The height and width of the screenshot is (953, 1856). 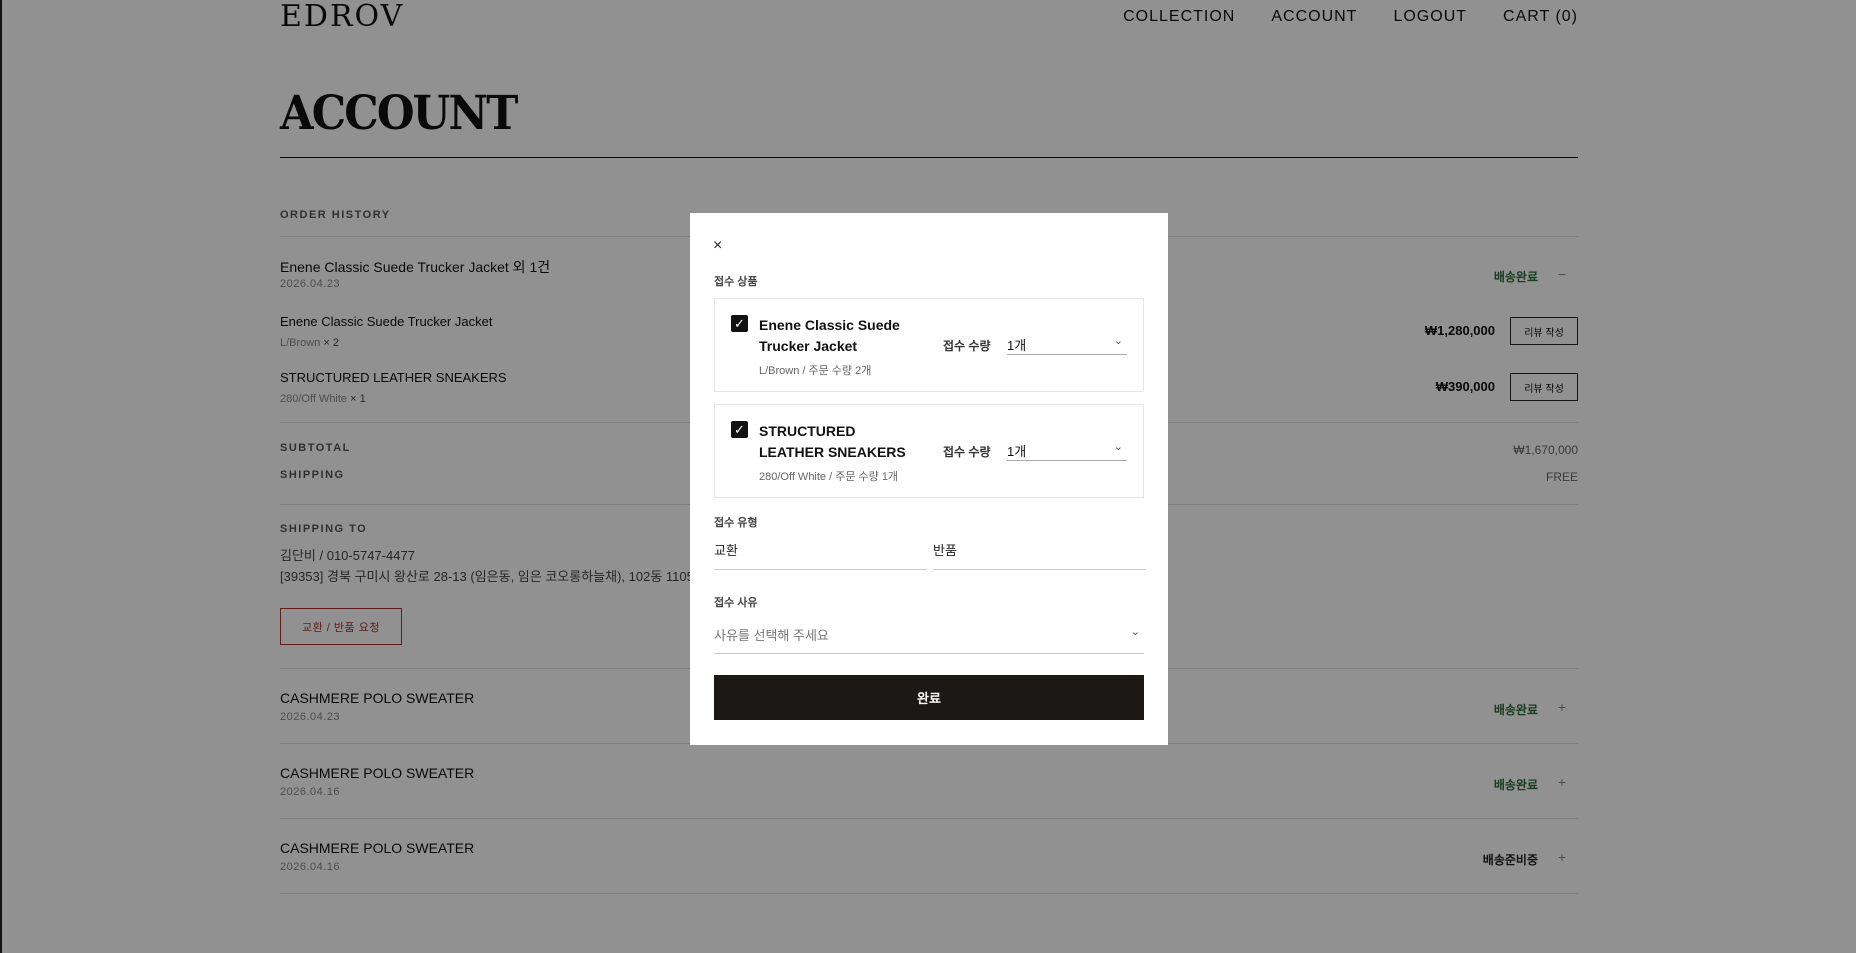 I want to click on item-name: STRUCTURED LEATHER SNEAKERS, so click(x=832, y=441).